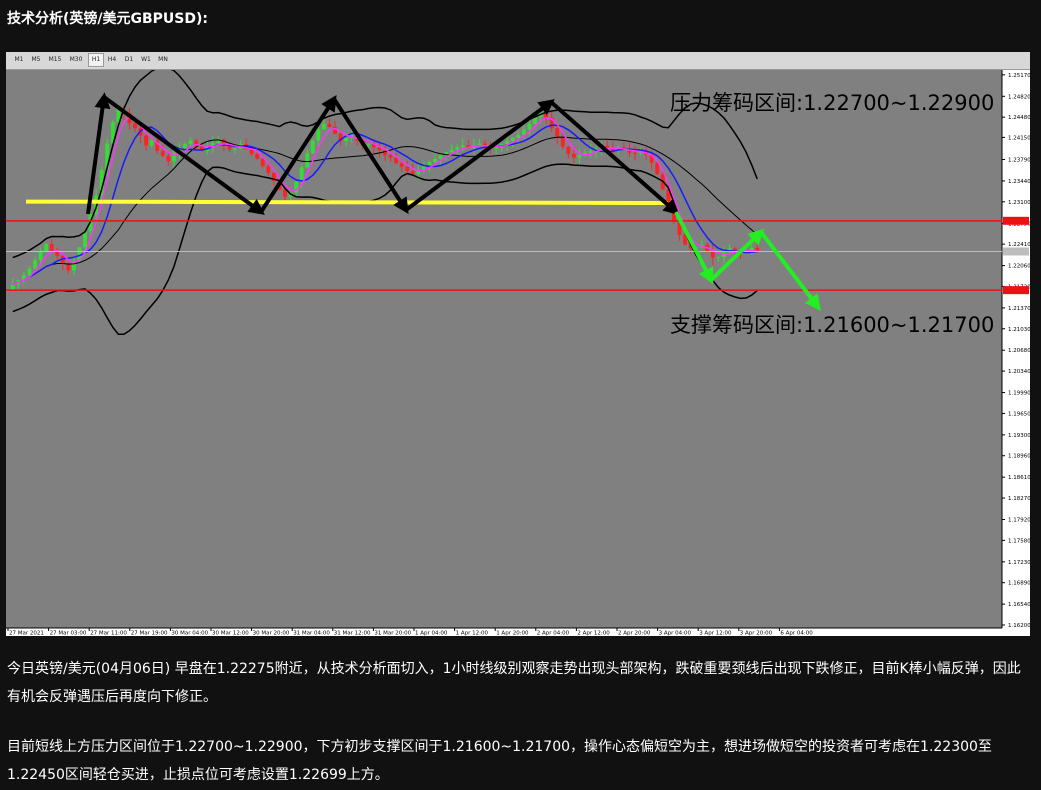 This screenshot has width=1041, height=790. I want to click on y-tick-label: 1.16540, so click(1019, 605).